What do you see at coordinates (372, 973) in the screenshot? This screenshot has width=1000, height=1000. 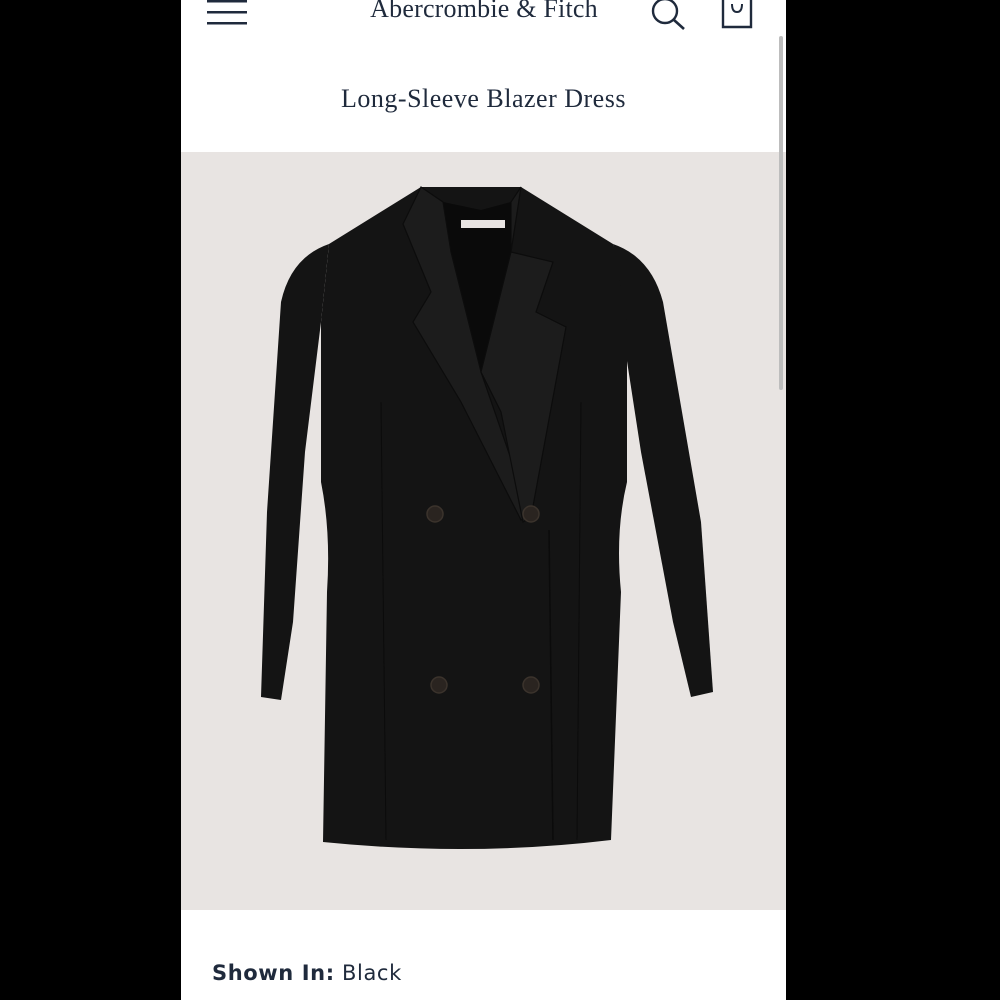 I see `shown-in-value: Black` at bounding box center [372, 973].